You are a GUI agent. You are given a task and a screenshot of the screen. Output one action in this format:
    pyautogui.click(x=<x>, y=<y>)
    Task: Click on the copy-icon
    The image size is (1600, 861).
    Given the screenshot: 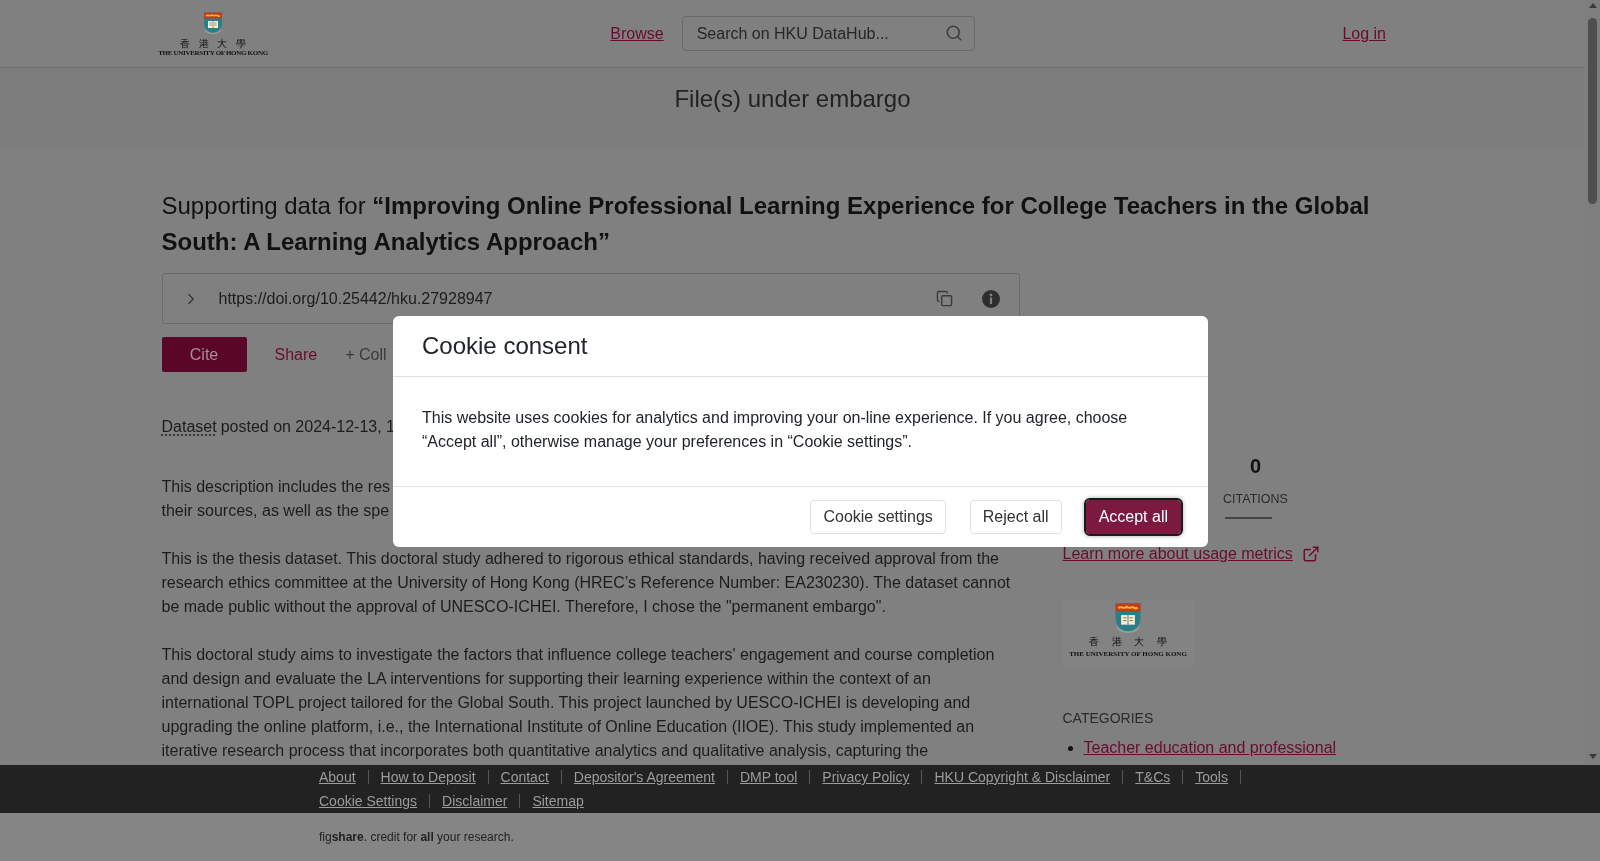 What is the action you would take?
    pyautogui.click(x=944, y=298)
    